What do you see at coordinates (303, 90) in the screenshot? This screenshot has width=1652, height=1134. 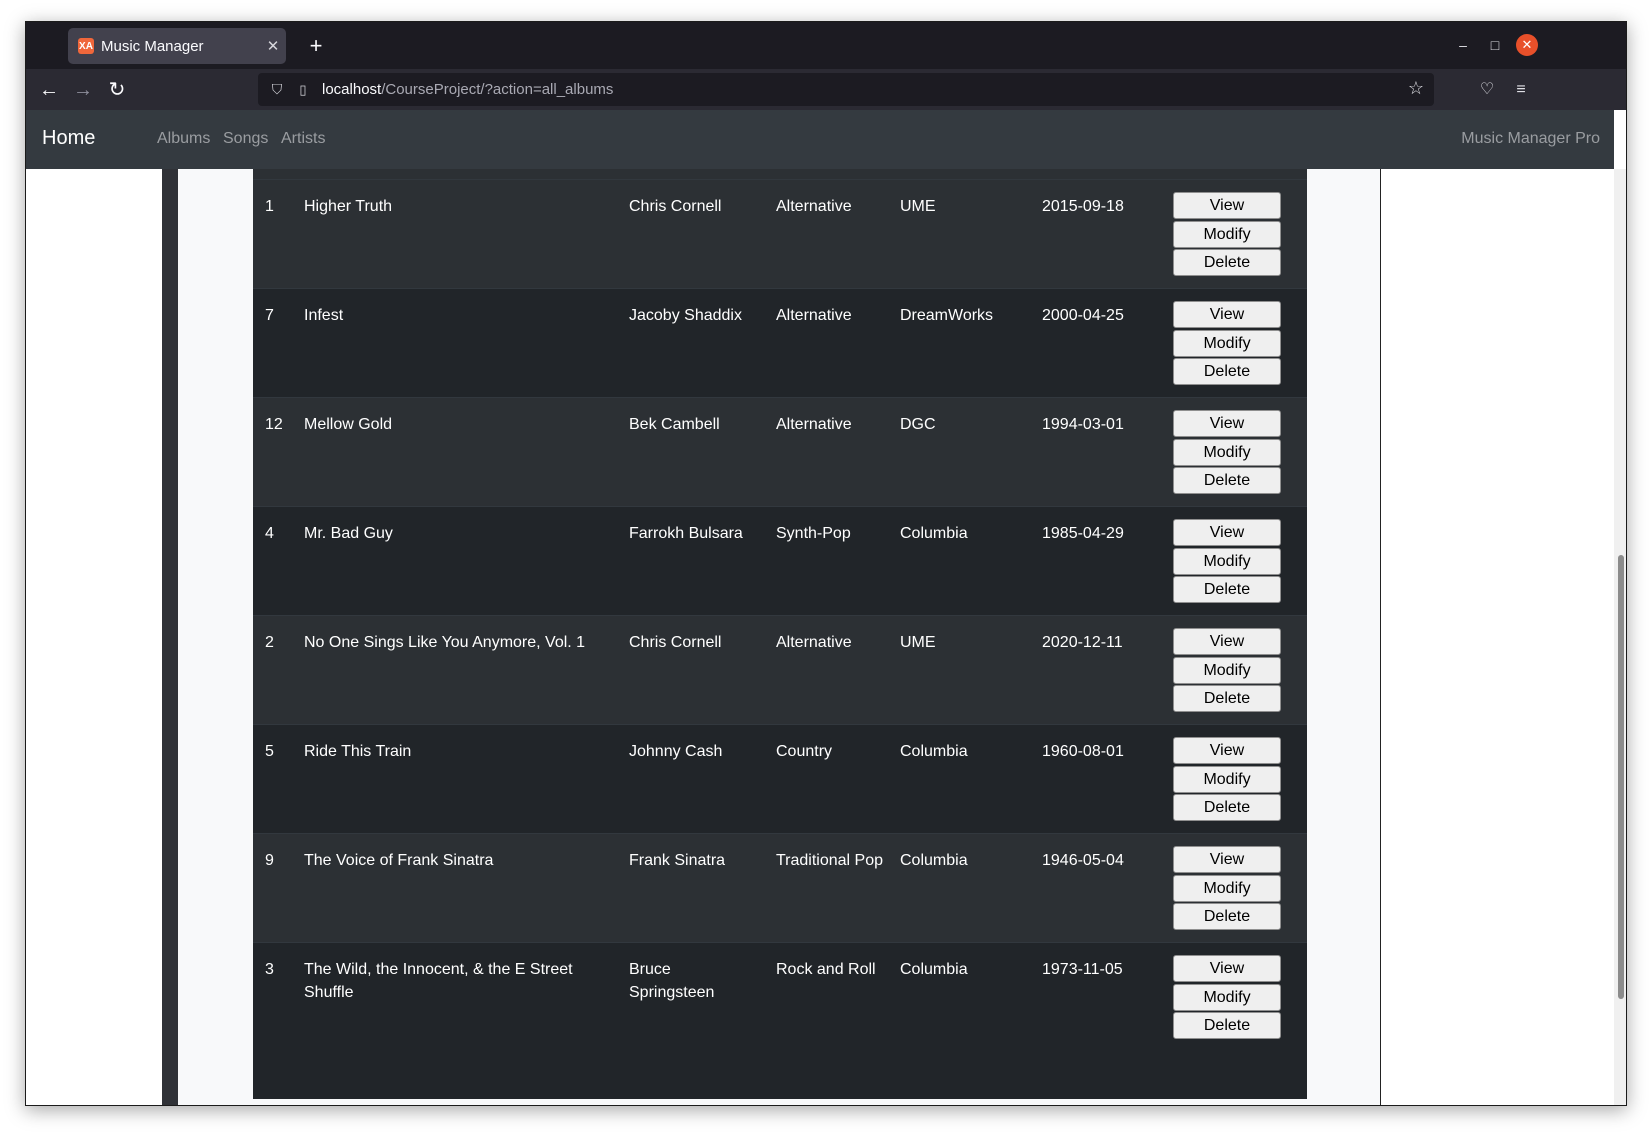 I see `page-icon: ▯` at bounding box center [303, 90].